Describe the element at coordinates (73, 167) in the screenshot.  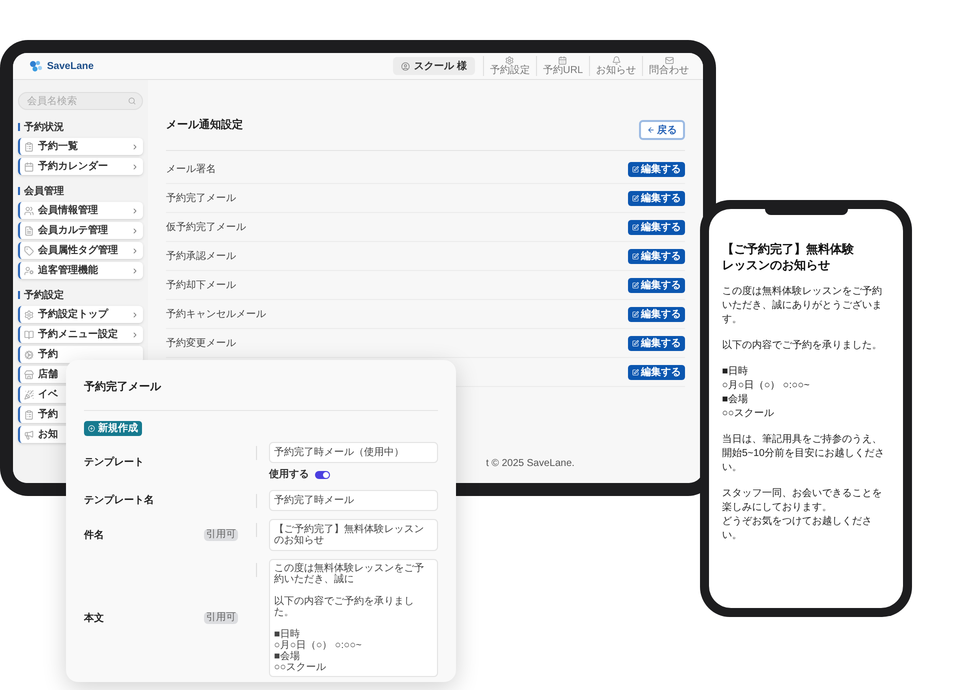
I see `sidebar-item-label: 予約カレンダー` at that location.